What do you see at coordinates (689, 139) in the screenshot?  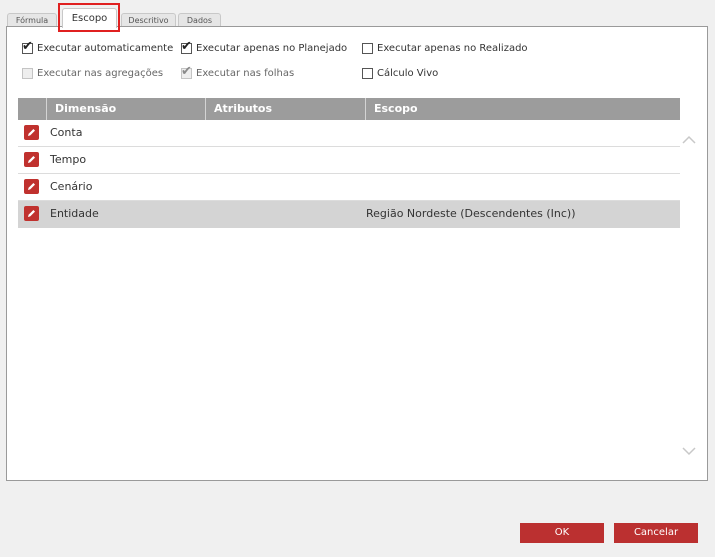 I see `chevron-up-icon` at bounding box center [689, 139].